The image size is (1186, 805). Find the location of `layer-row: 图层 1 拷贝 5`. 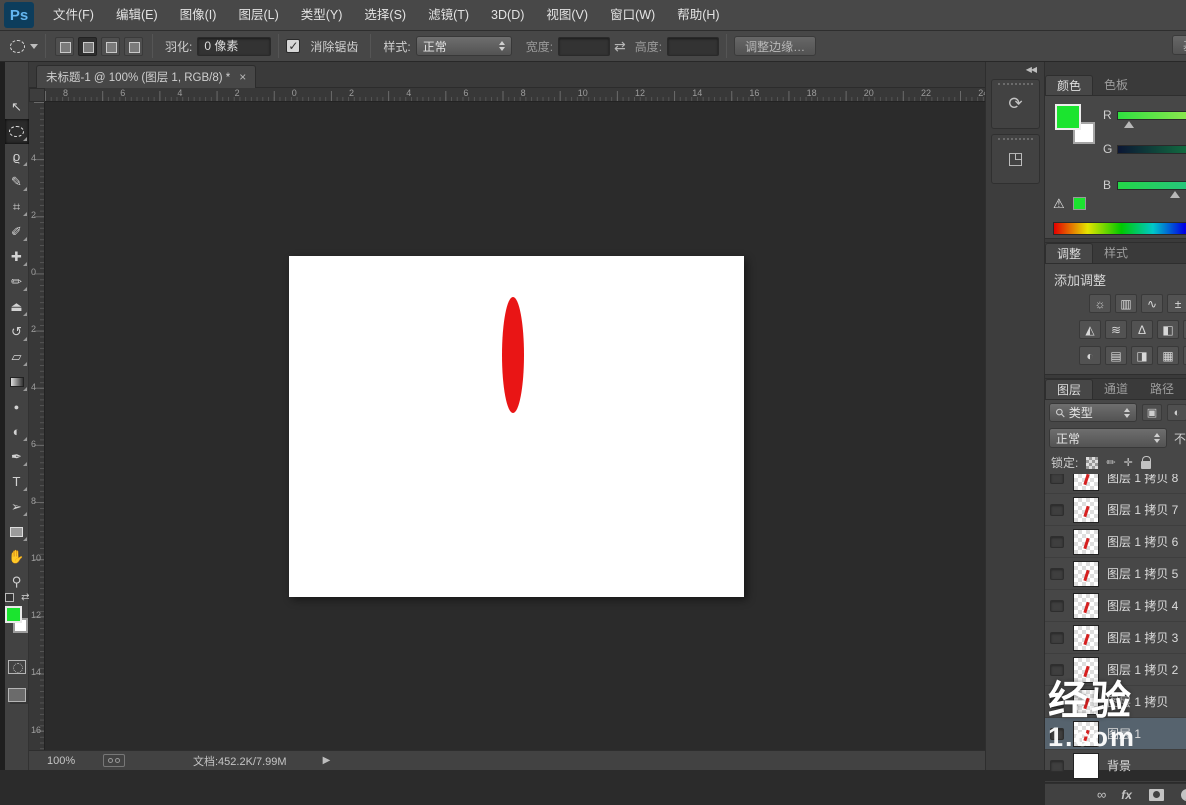

layer-row: 图层 1 拷贝 5 is located at coordinates (1115, 574).